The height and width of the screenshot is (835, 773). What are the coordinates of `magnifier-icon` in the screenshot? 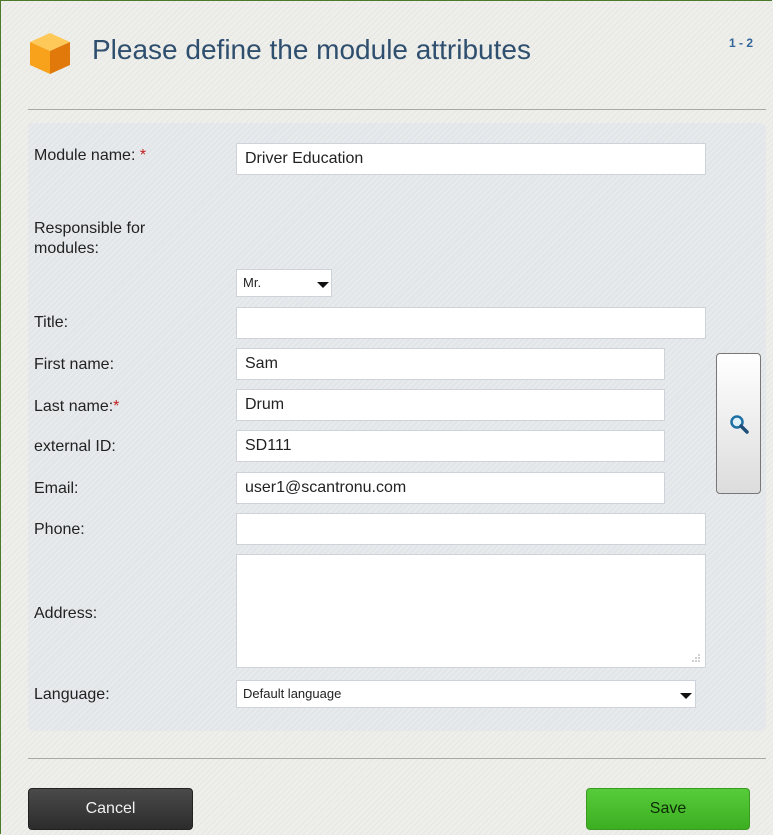 It's located at (739, 424).